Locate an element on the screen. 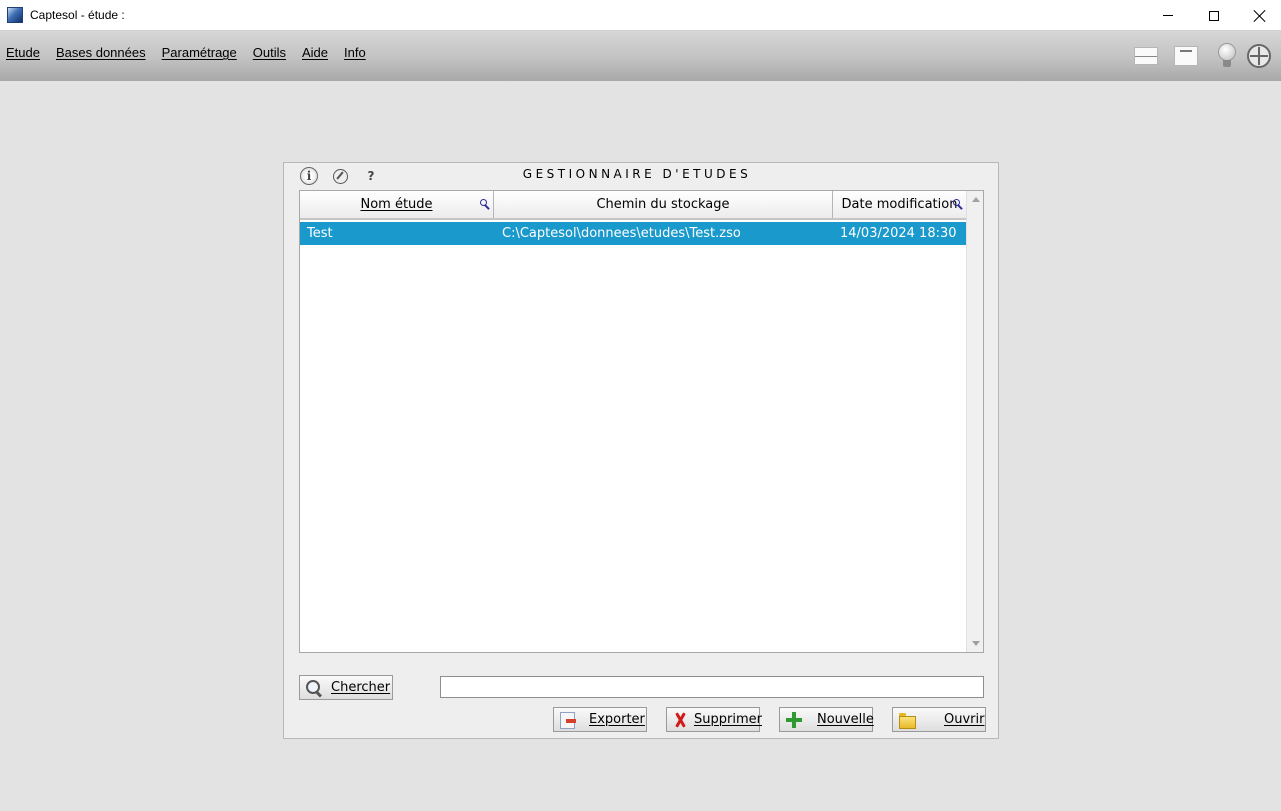 The width and height of the screenshot is (1281, 811). scroll-down-button is located at coordinates (975, 643).